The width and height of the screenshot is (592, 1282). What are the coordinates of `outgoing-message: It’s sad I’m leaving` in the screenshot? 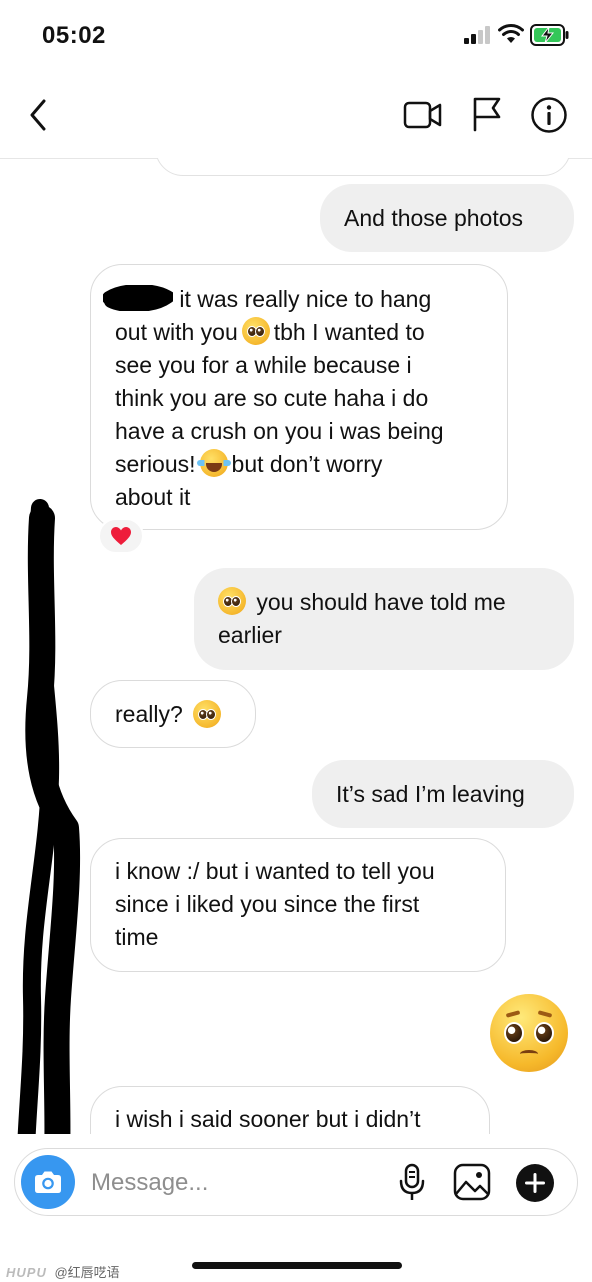 It's located at (443, 794).